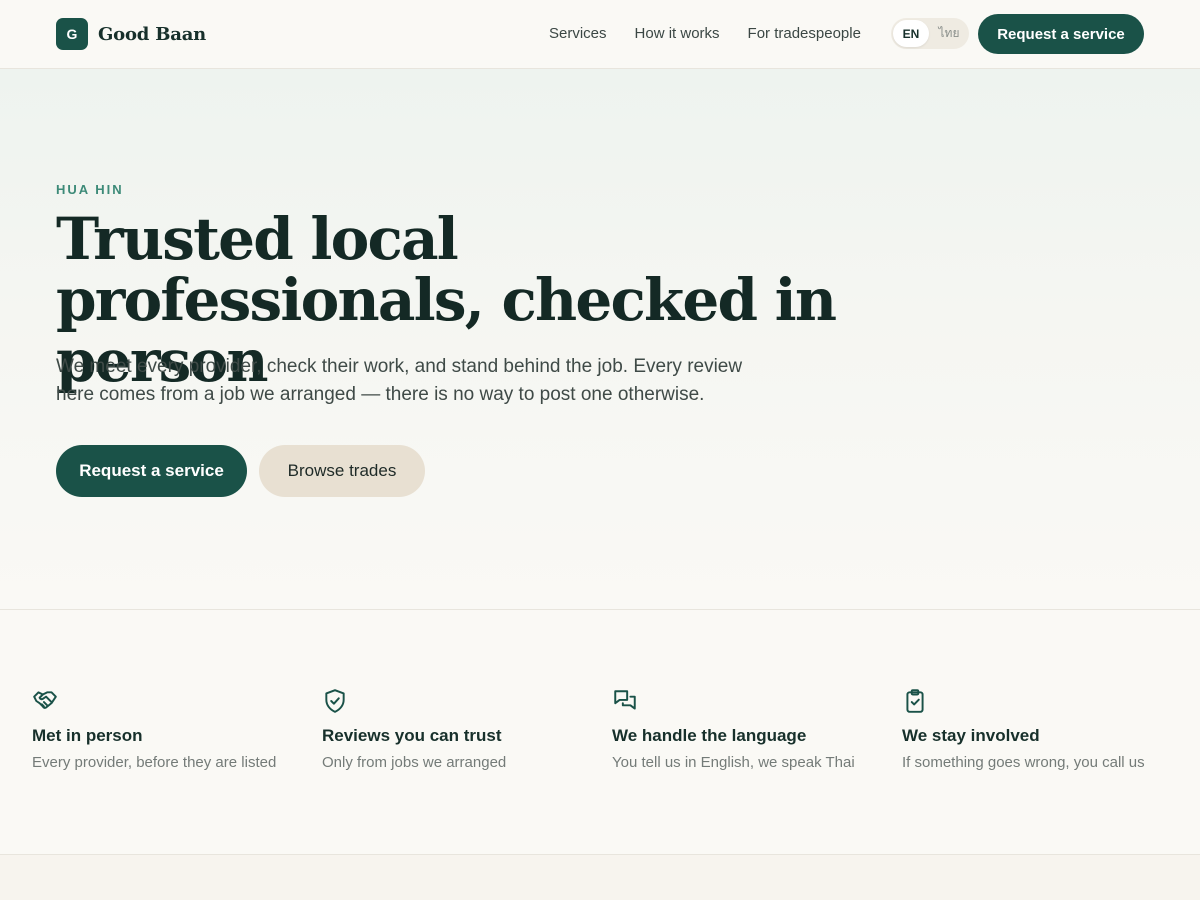 This screenshot has width=1200, height=900. What do you see at coordinates (87, 735) in the screenshot?
I see `feature-title: Met in person` at bounding box center [87, 735].